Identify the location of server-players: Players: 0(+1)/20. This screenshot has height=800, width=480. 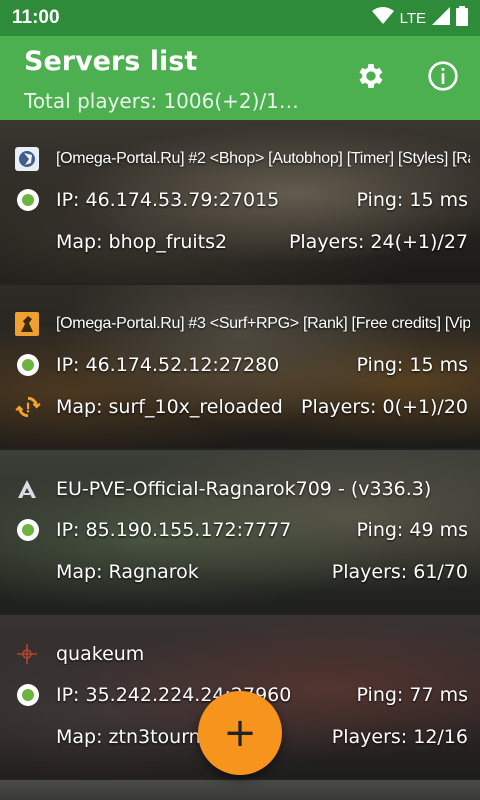
(384, 407).